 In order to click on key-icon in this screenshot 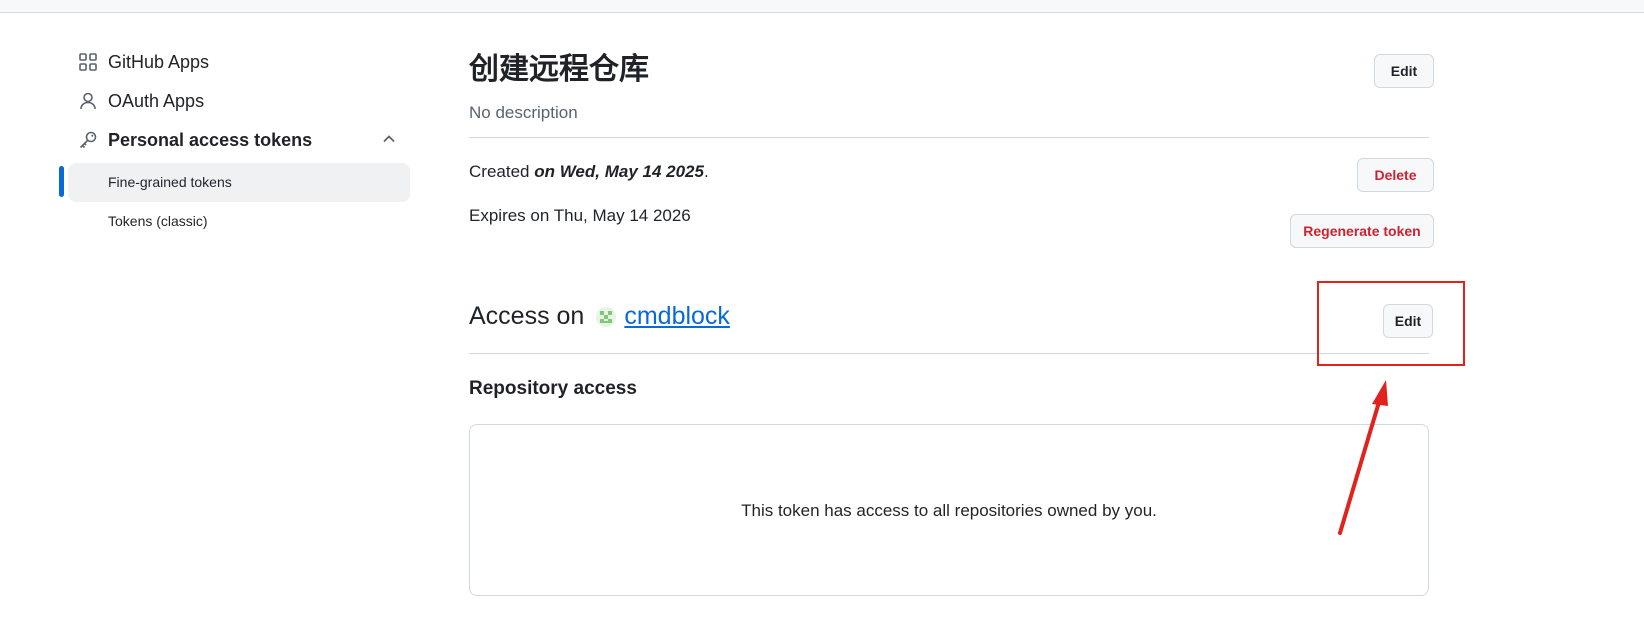, I will do `click(88, 140)`.